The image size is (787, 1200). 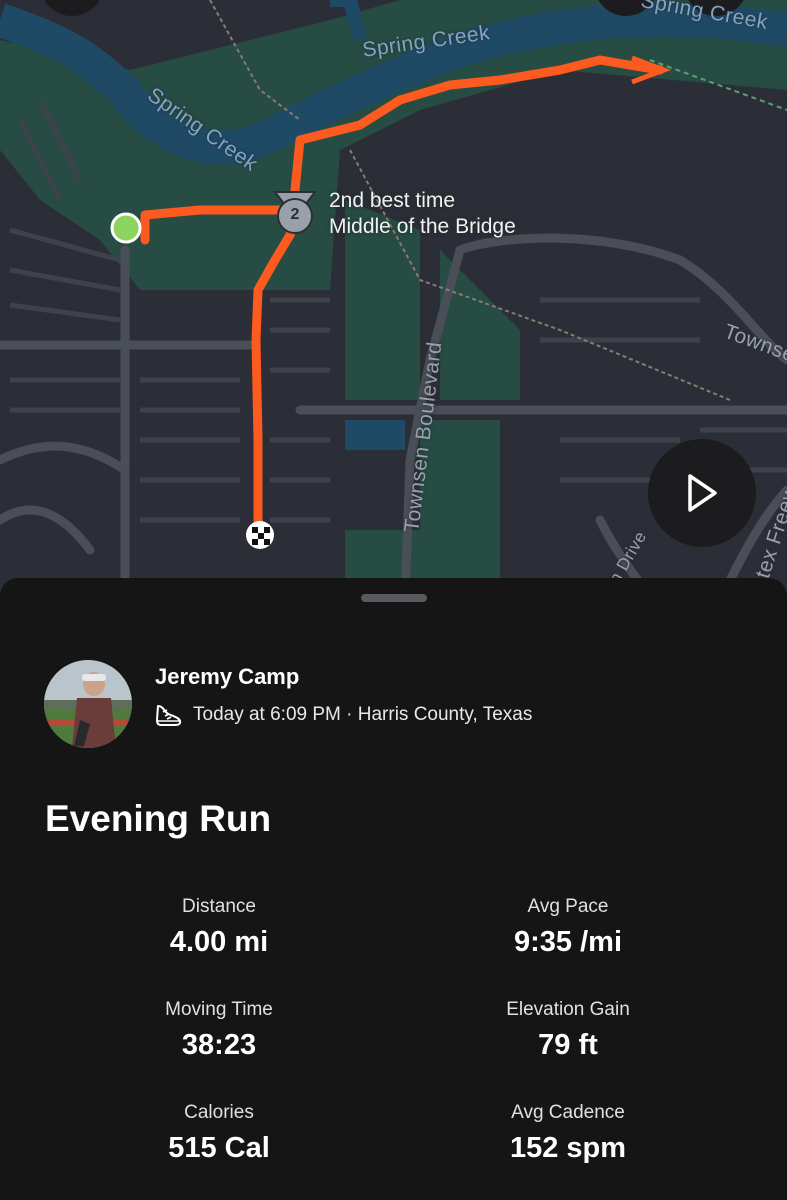 What do you see at coordinates (219, 1148) in the screenshot?
I see `stat-value: 515 Cal` at bounding box center [219, 1148].